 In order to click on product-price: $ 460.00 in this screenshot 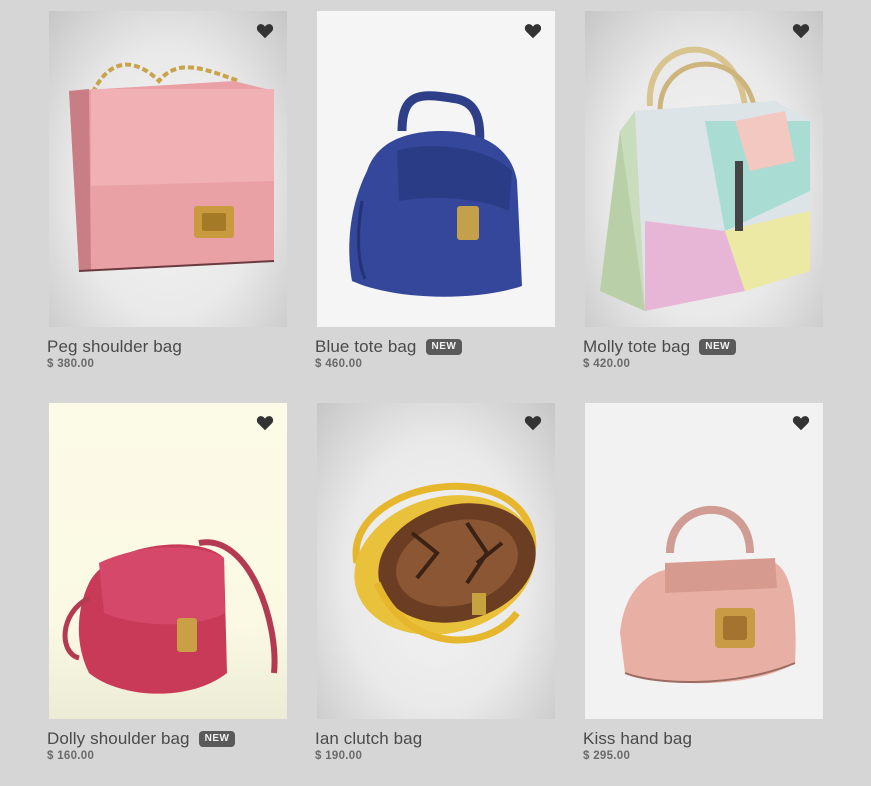, I will do `click(339, 364)`.